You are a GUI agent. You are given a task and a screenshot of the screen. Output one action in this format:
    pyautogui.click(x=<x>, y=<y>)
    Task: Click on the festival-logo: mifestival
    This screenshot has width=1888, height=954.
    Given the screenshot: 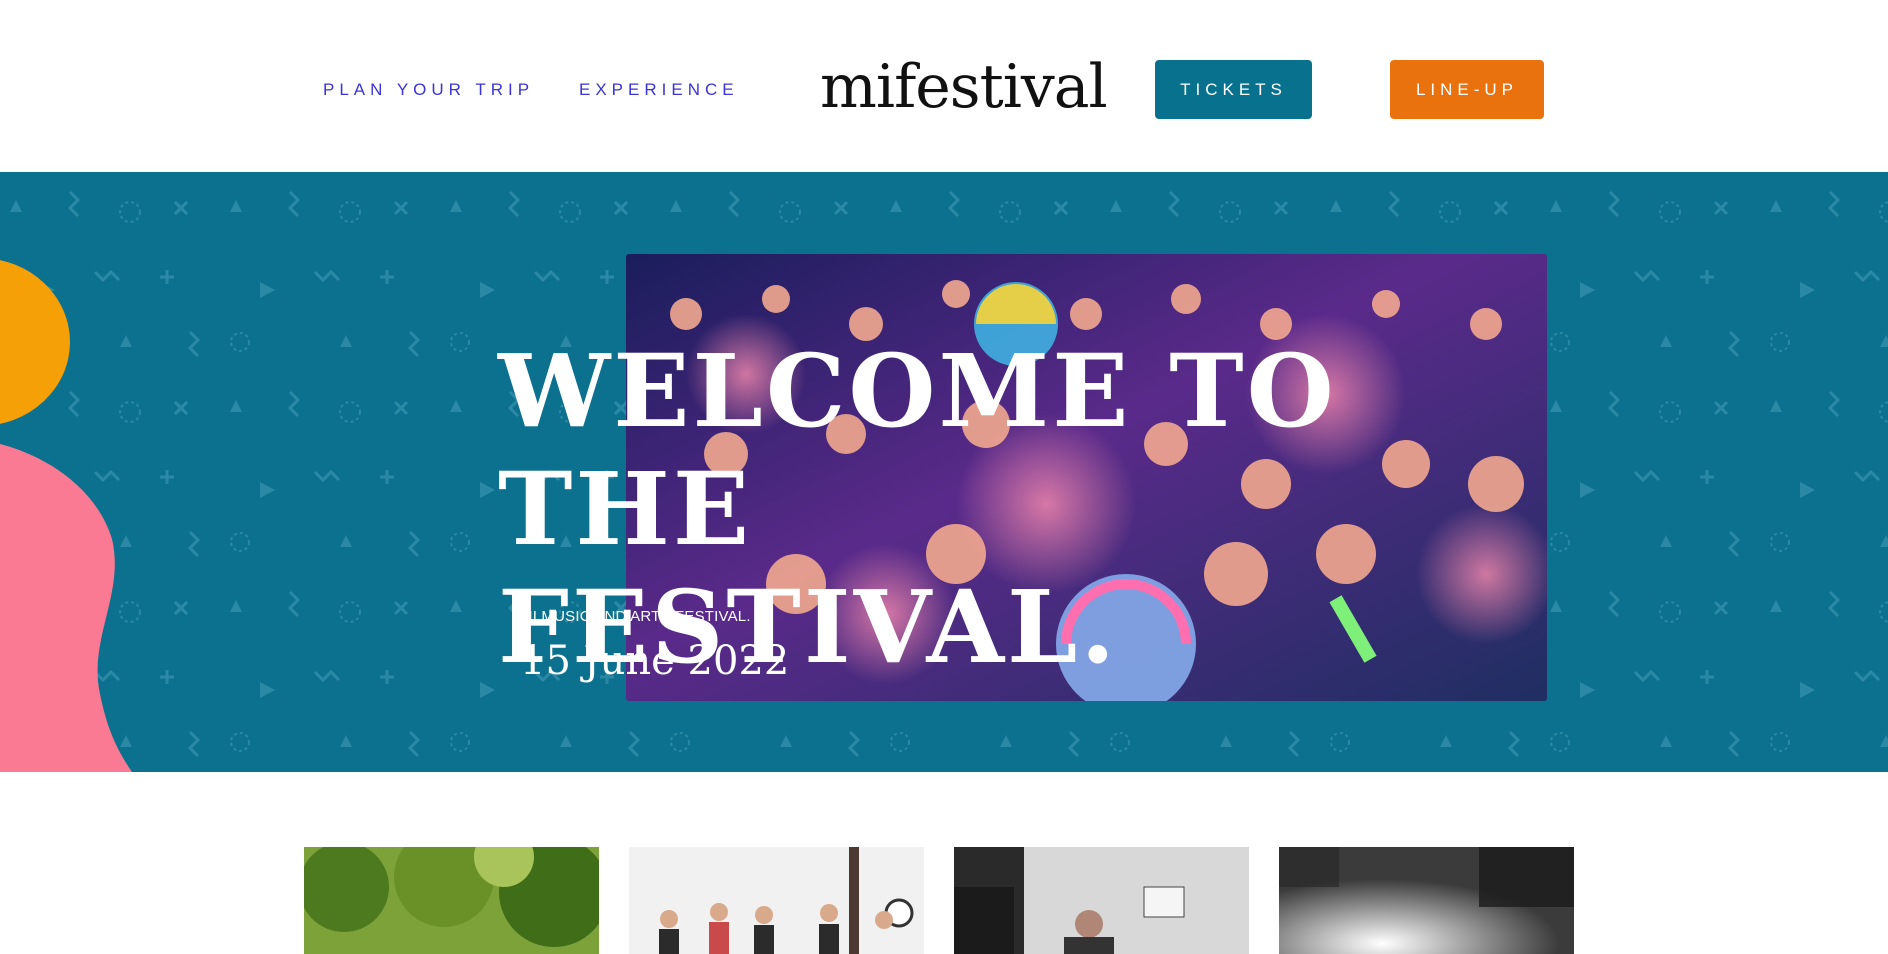 What is the action you would take?
    pyautogui.click(x=964, y=87)
    